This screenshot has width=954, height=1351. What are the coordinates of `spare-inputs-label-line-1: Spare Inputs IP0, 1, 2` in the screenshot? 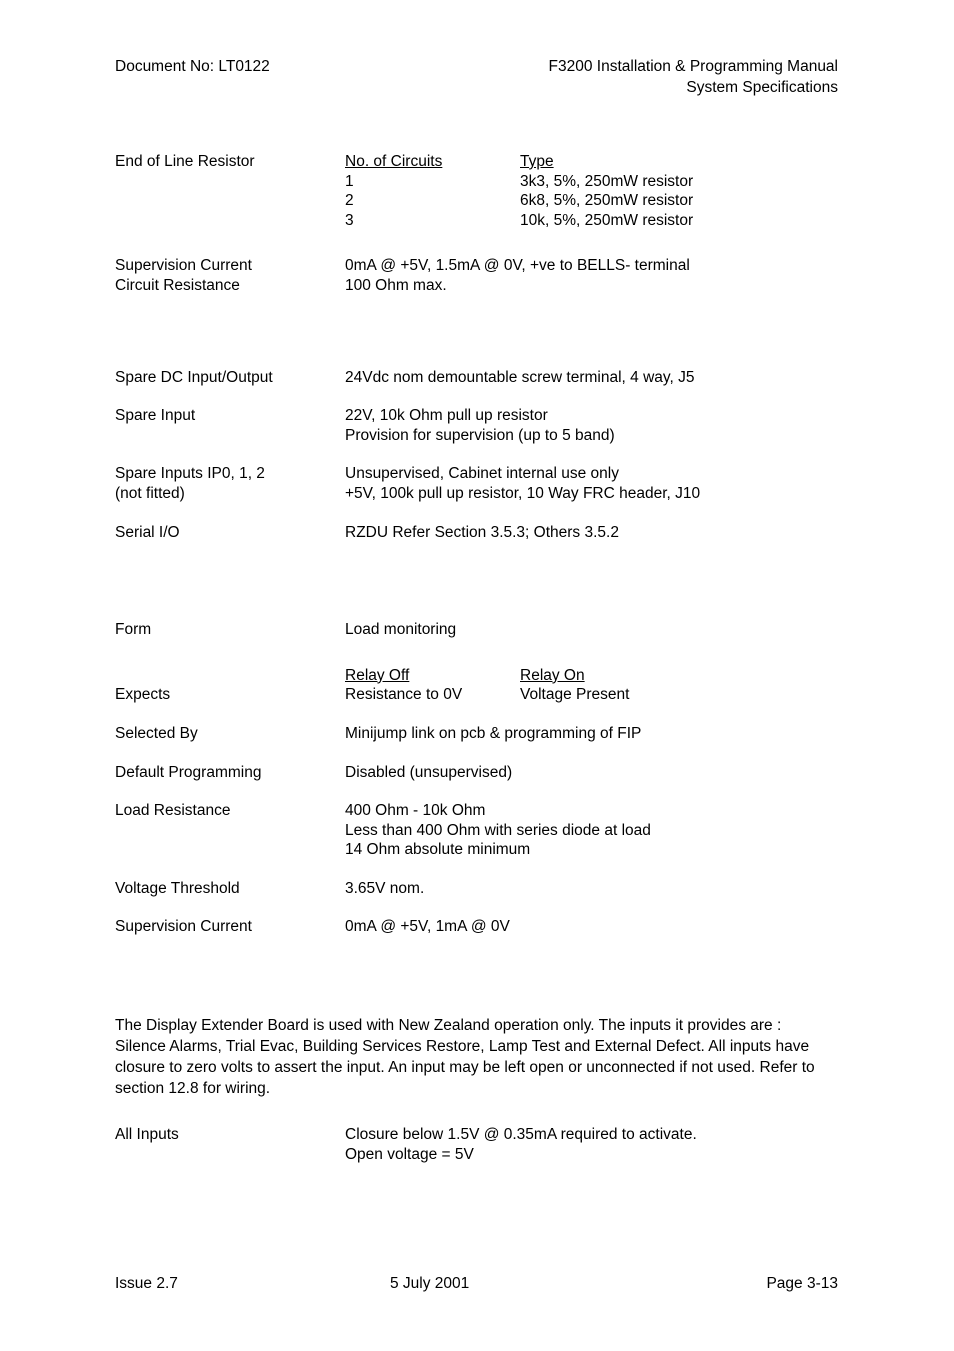 It's located at (190, 474).